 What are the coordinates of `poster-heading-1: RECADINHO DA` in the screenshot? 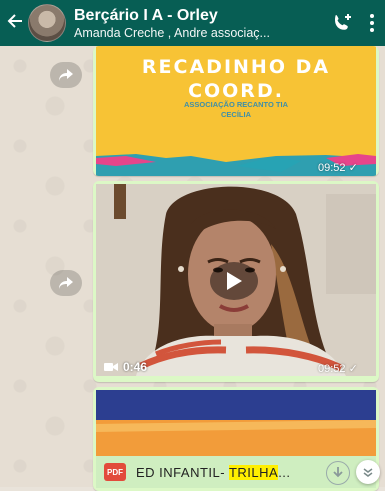 It's located at (236, 67).